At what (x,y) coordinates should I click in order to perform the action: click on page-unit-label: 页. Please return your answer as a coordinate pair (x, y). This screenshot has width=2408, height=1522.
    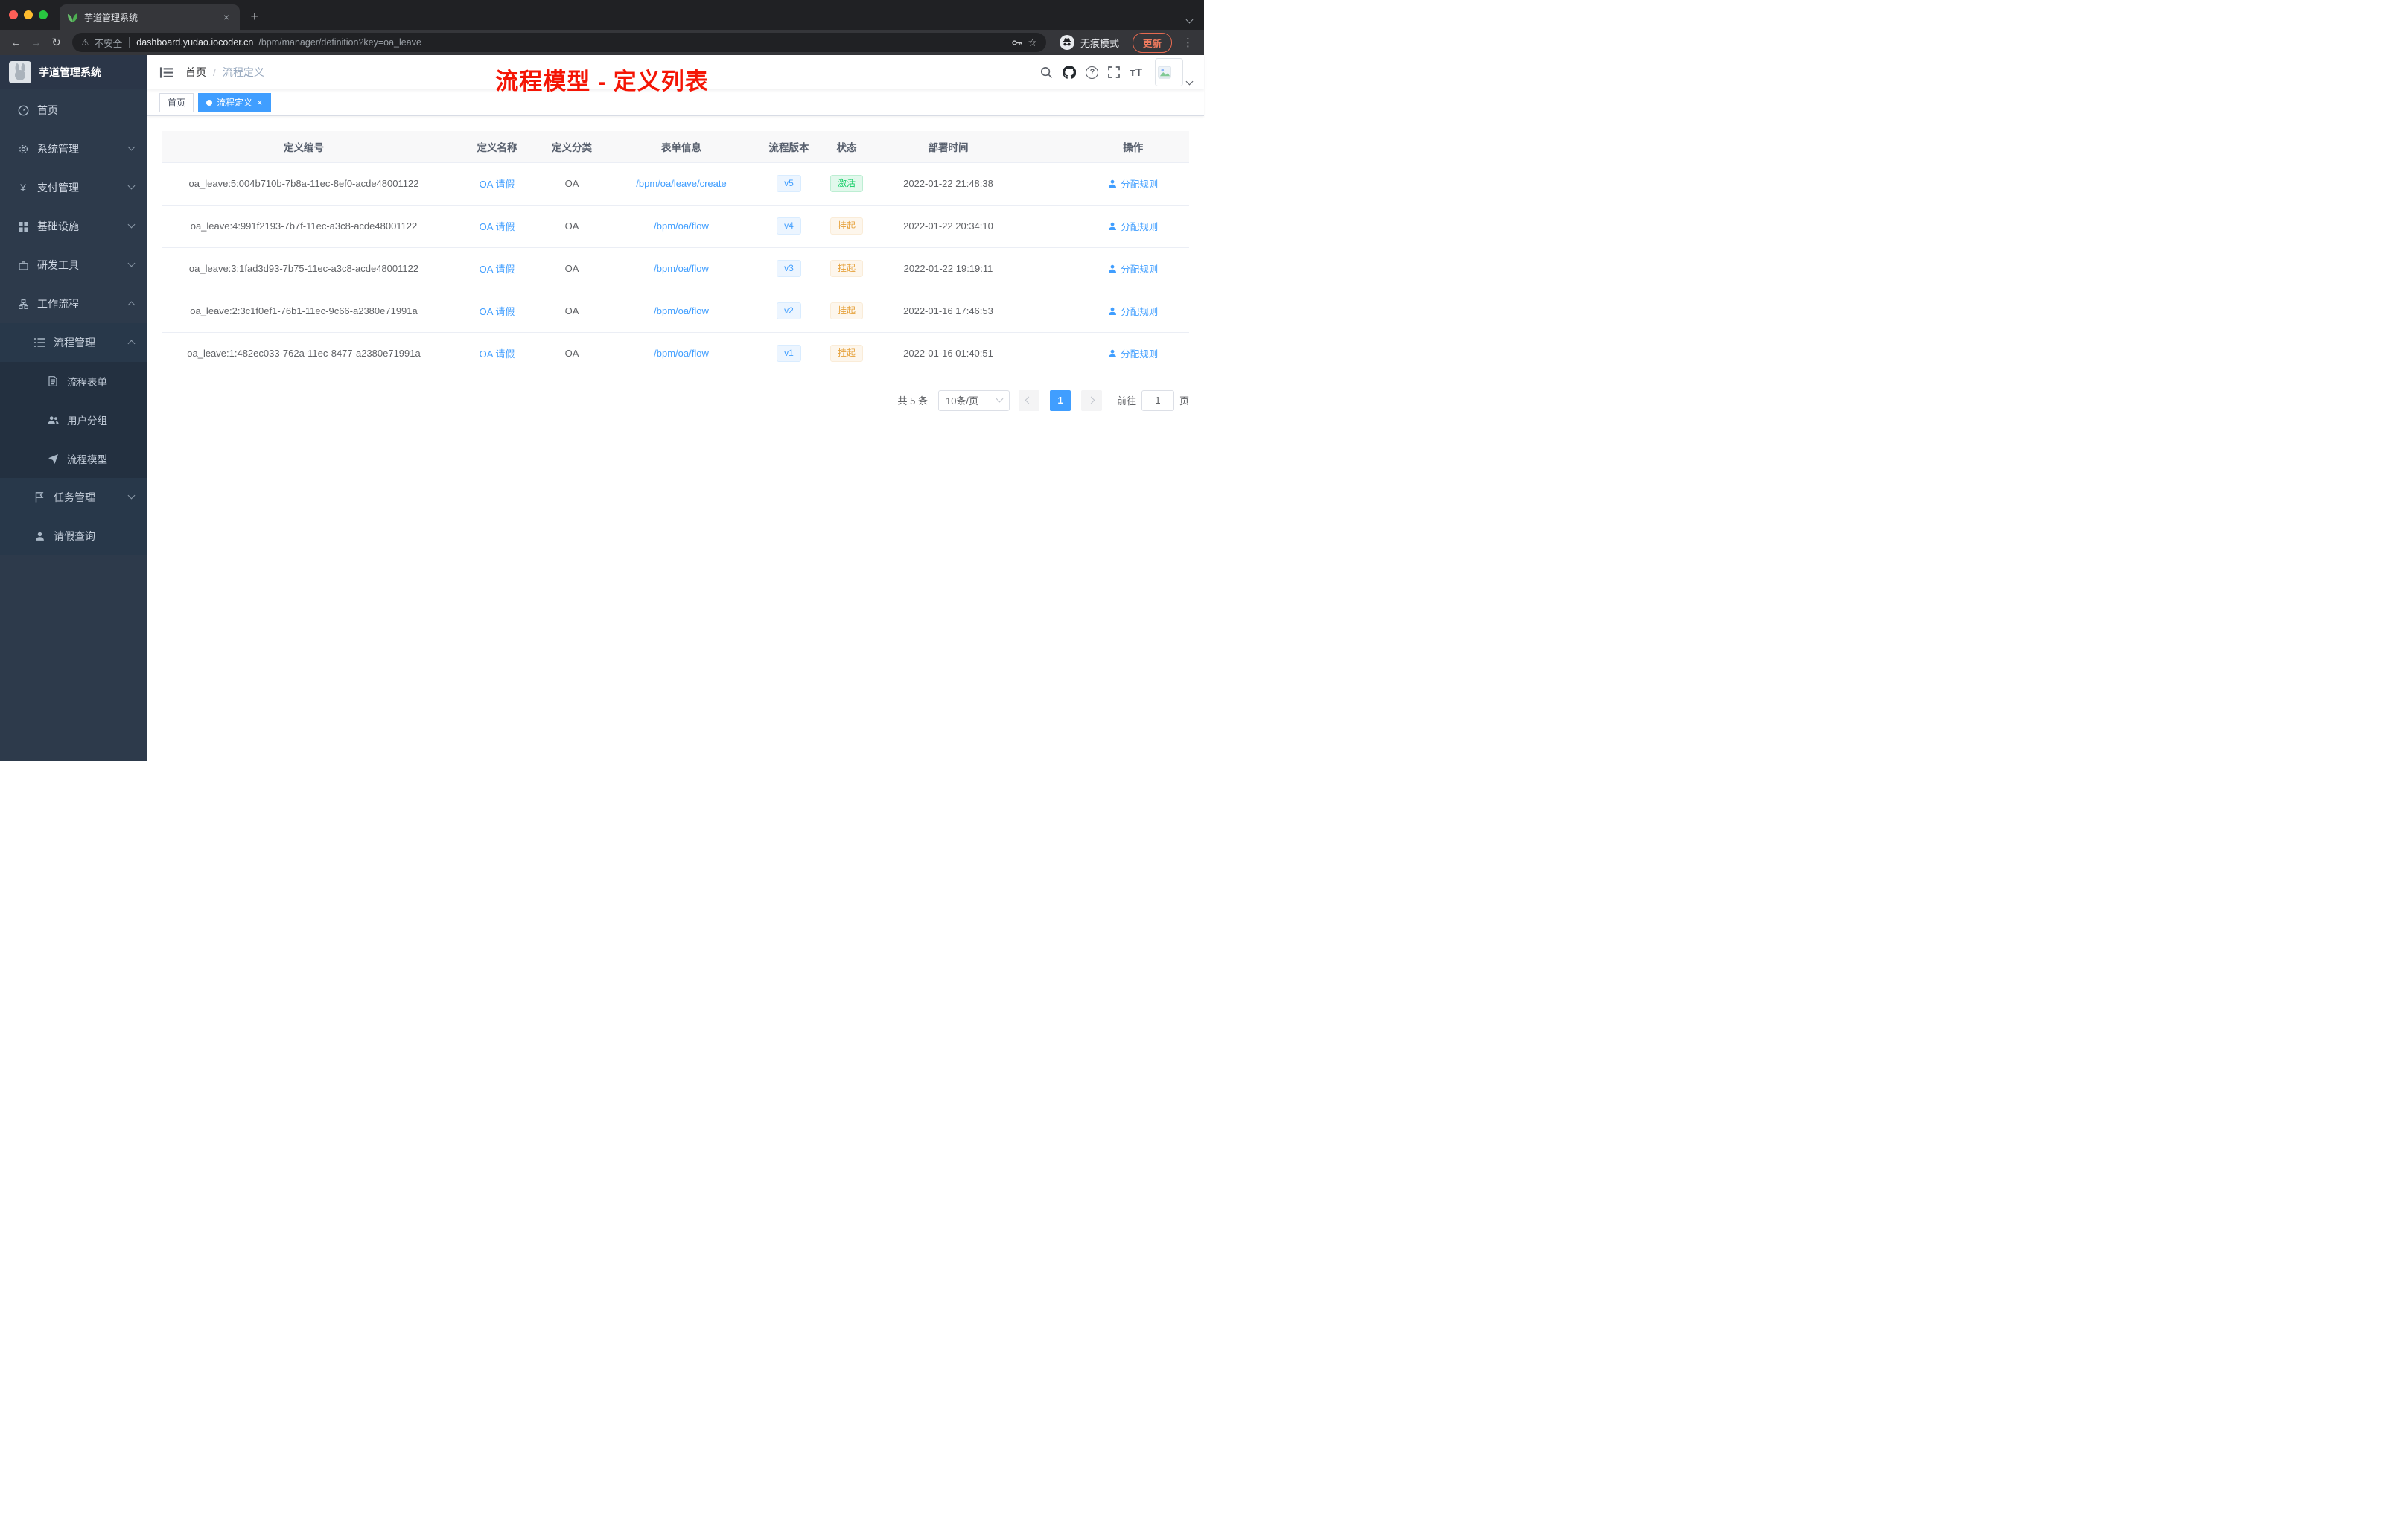
    Looking at the image, I should click on (1184, 401).